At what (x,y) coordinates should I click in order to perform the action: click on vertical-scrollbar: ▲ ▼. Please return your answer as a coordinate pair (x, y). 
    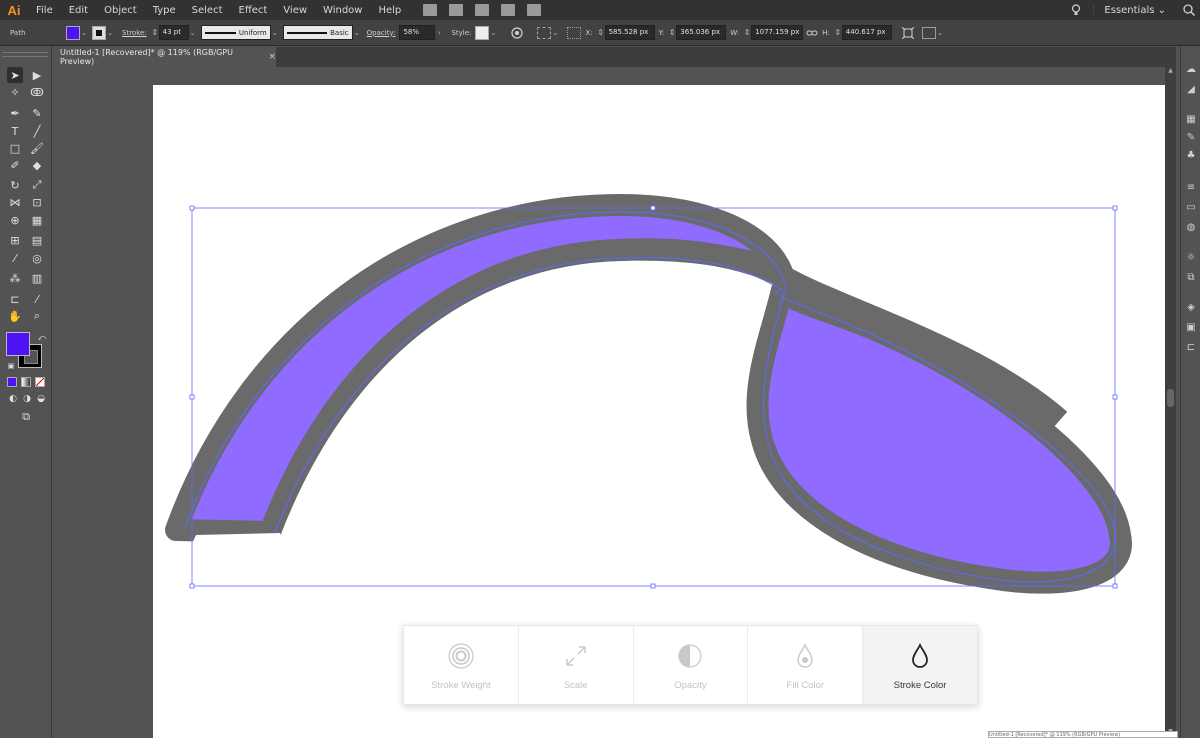
    Looking at the image, I should click on (1170, 402).